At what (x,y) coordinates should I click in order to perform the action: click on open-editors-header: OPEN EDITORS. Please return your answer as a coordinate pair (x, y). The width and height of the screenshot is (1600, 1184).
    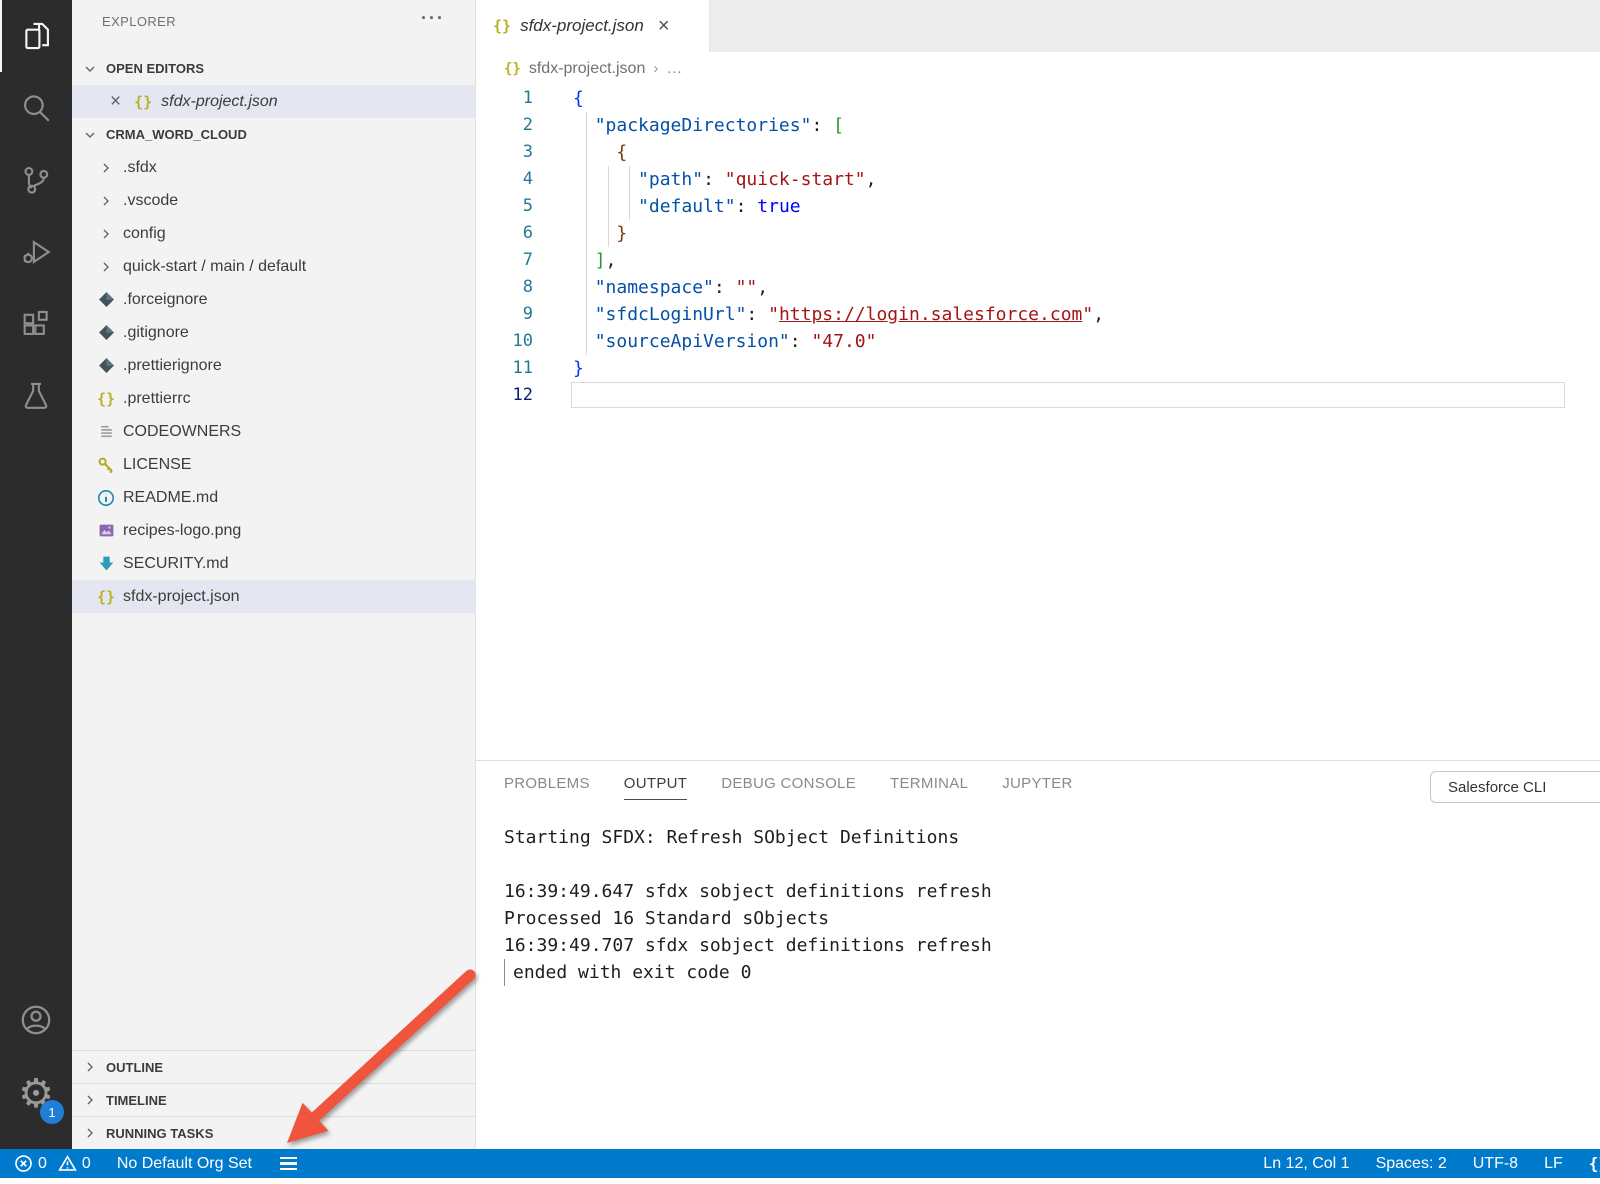
    Looking at the image, I should click on (273, 68).